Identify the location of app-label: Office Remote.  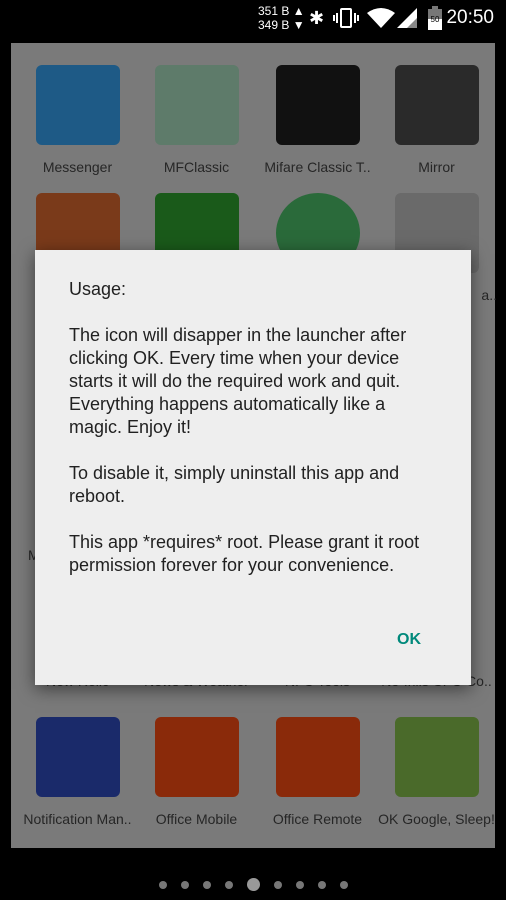
(317, 819).